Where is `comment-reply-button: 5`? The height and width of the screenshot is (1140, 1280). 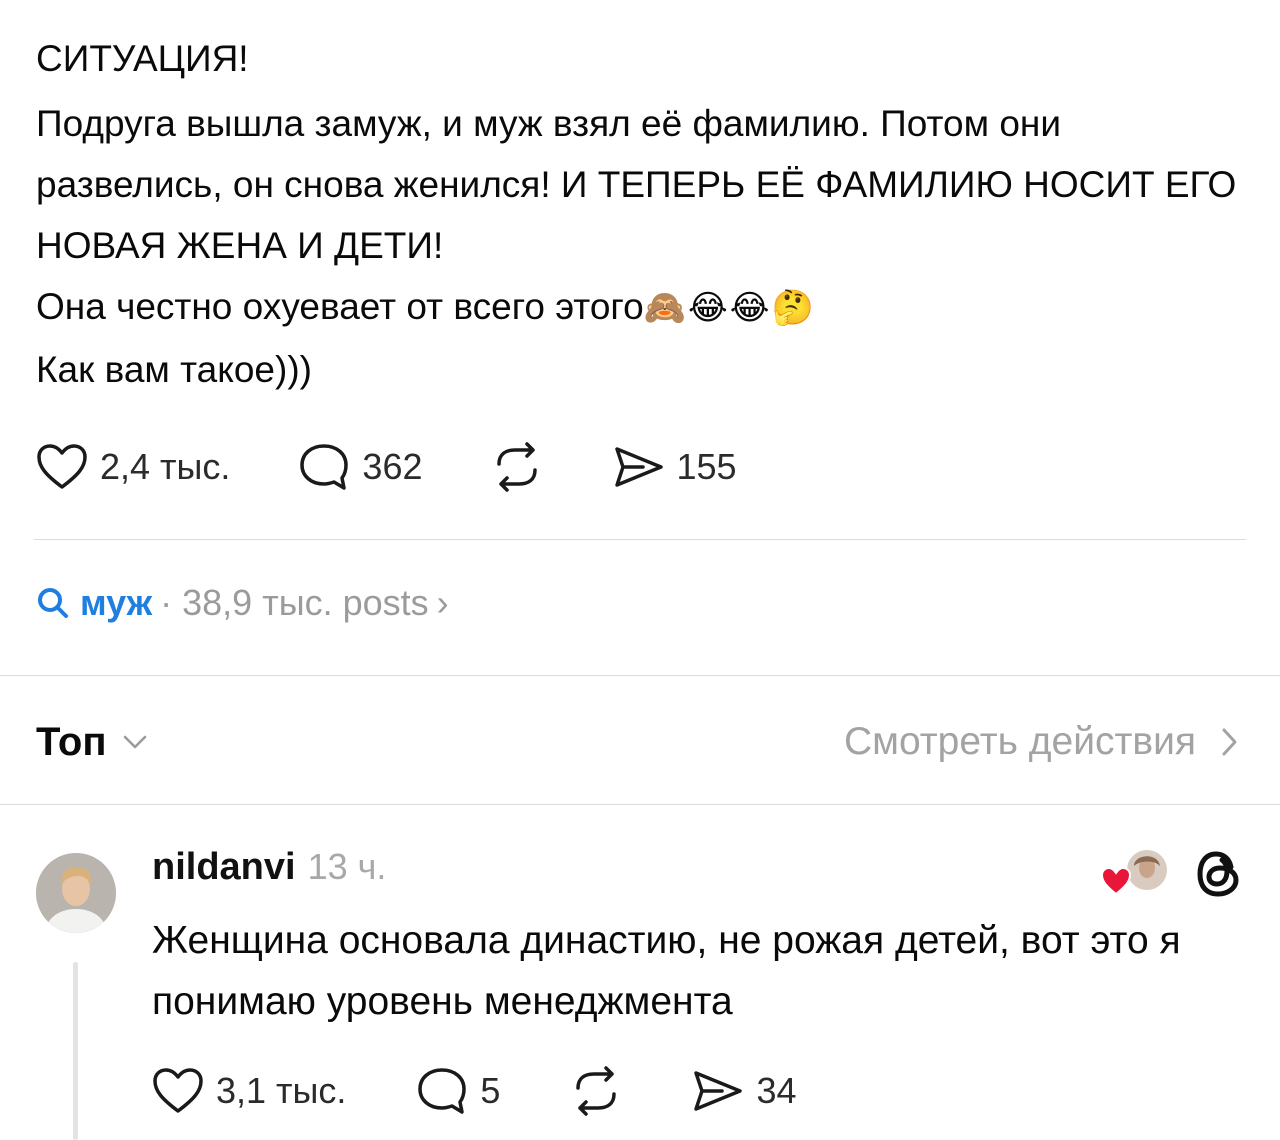
comment-reply-button: 5 is located at coordinates (458, 1091).